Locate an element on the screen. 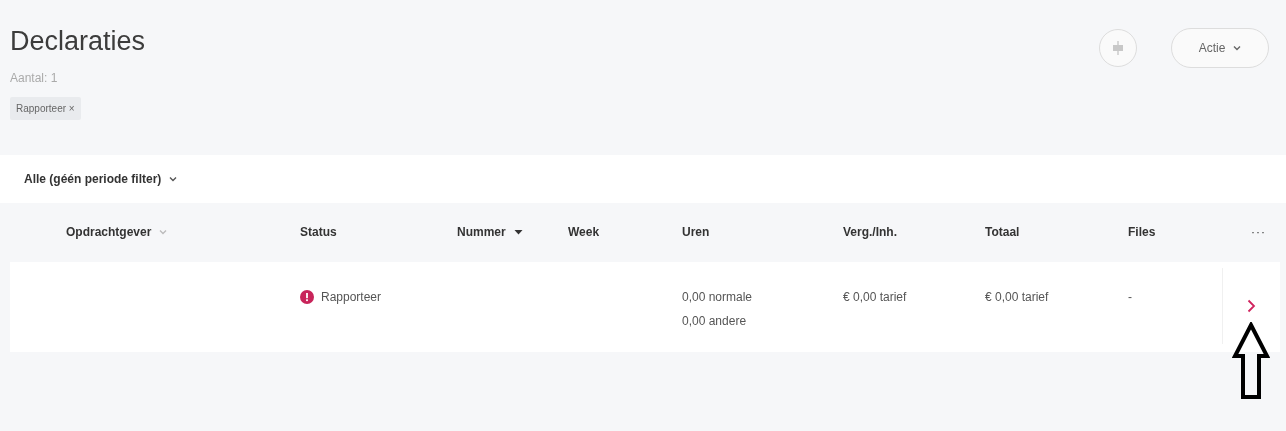 Image resolution: width=1286 pixels, height=431 pixels. hours-text: 0,00 andere is located at coordinates (714, 321).